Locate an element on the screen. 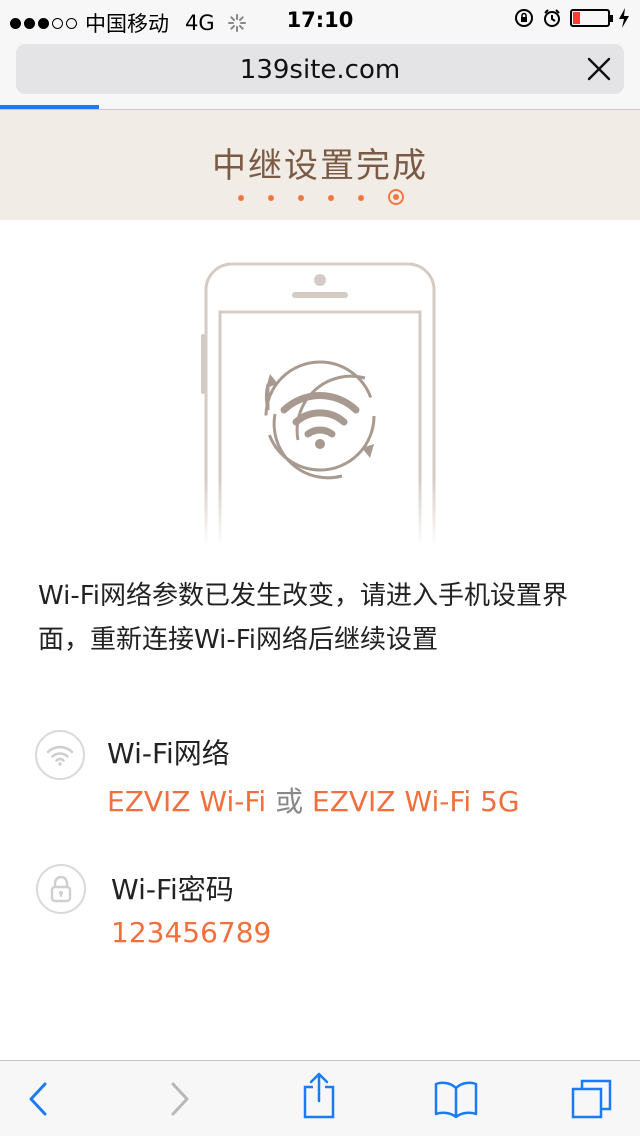 This screenshot has width=640, height=1136. ssid-2g: EZVIZ Wi-Fi is located at coordinates (187, 801).